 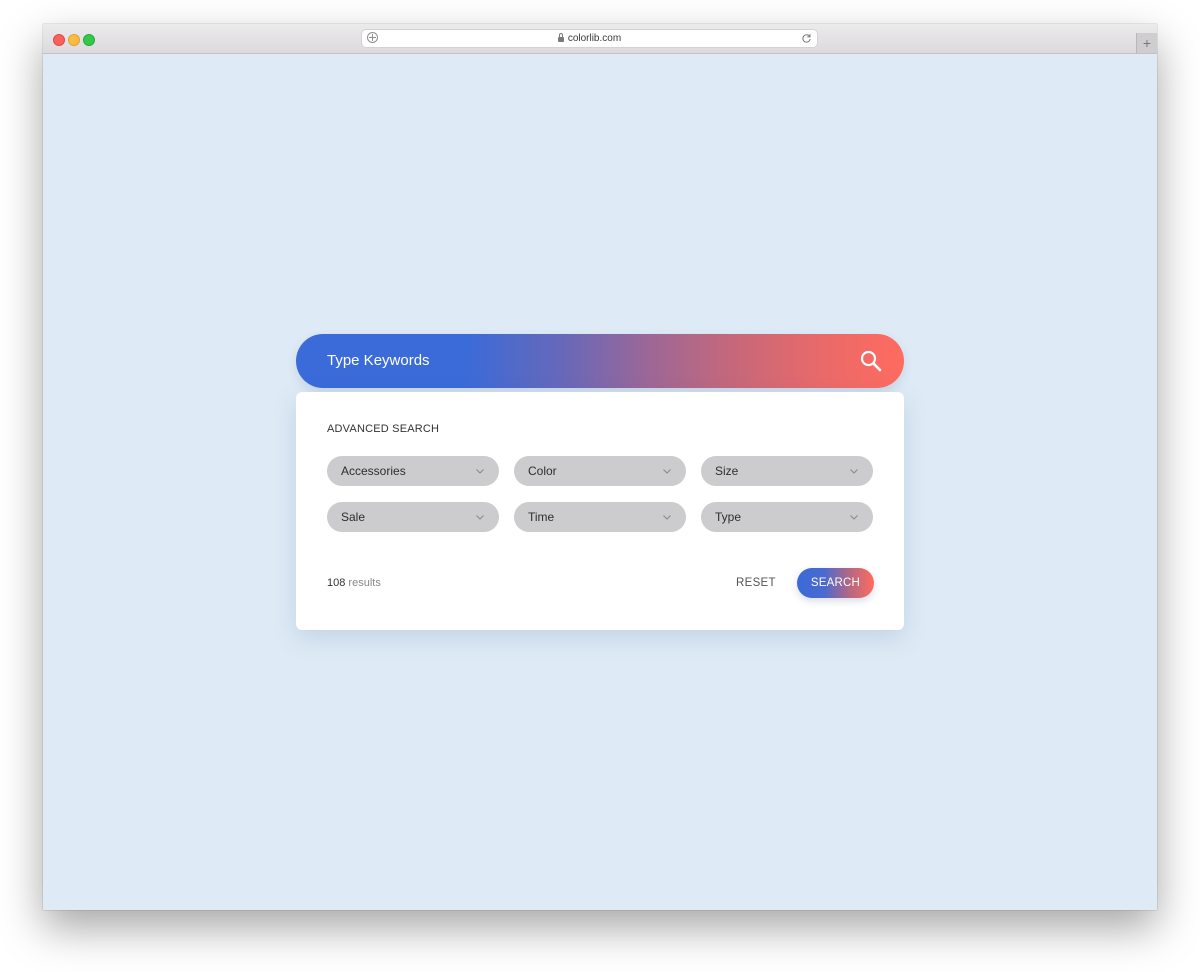 I want to click on filter-label: Type, so click(x=728, y=517).